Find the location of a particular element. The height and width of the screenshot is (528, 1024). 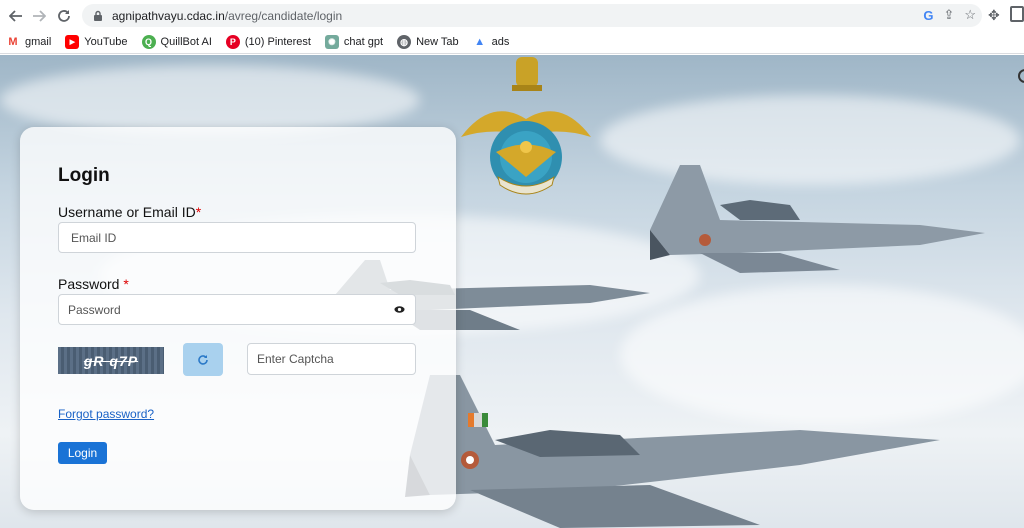

captcha-input: Enter Captcha is located at coordinates (331, 359).